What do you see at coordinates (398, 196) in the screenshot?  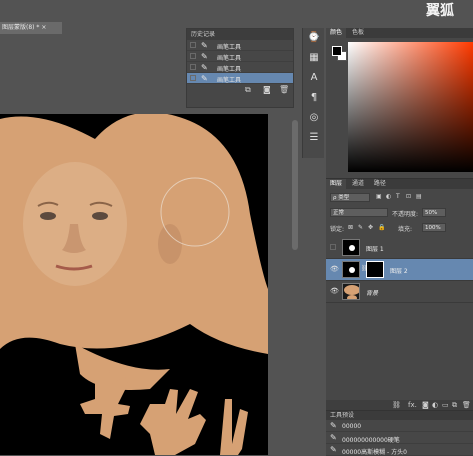 I see `filter-type-icon: T` at bounding box center [398, 196].